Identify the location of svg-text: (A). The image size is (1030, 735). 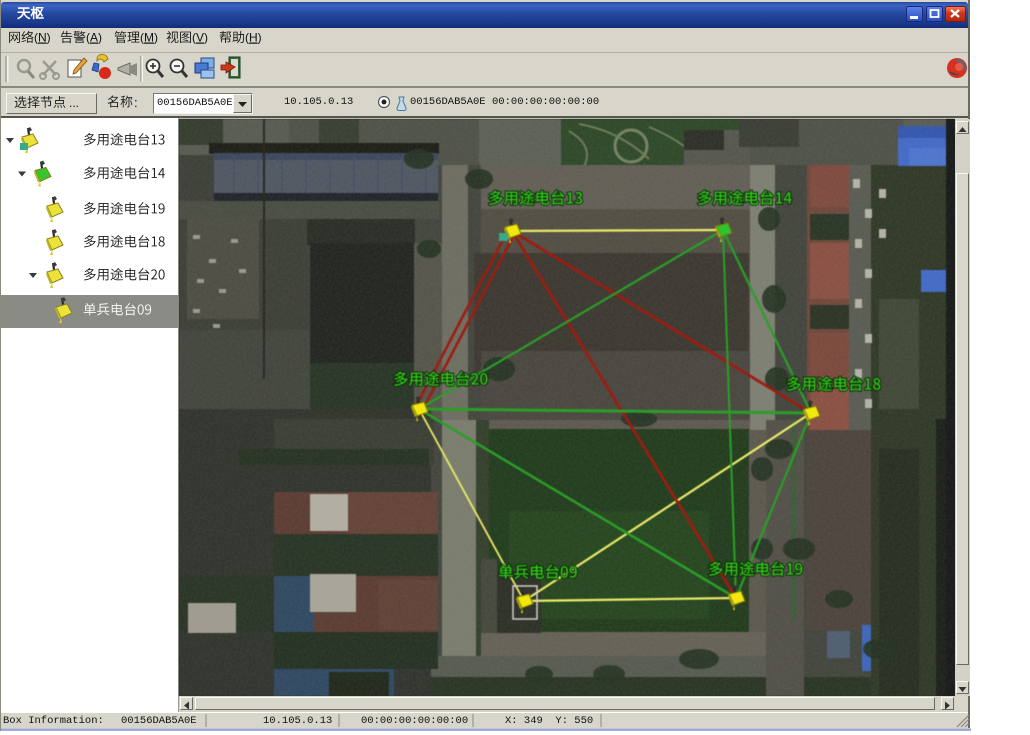
(94, 38).